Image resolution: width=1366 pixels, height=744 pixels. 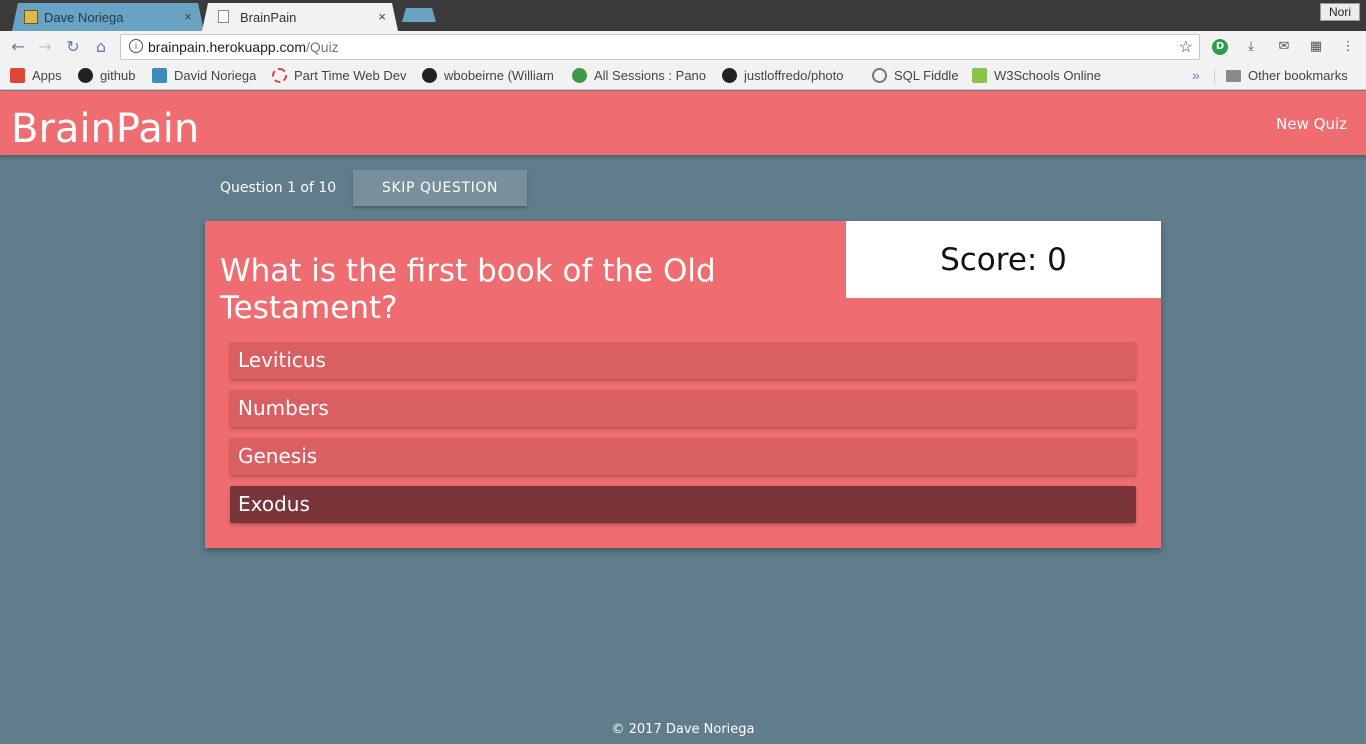 I want to click on url-host: brainpain.herokuapp.com, so click(x=227, y=47).